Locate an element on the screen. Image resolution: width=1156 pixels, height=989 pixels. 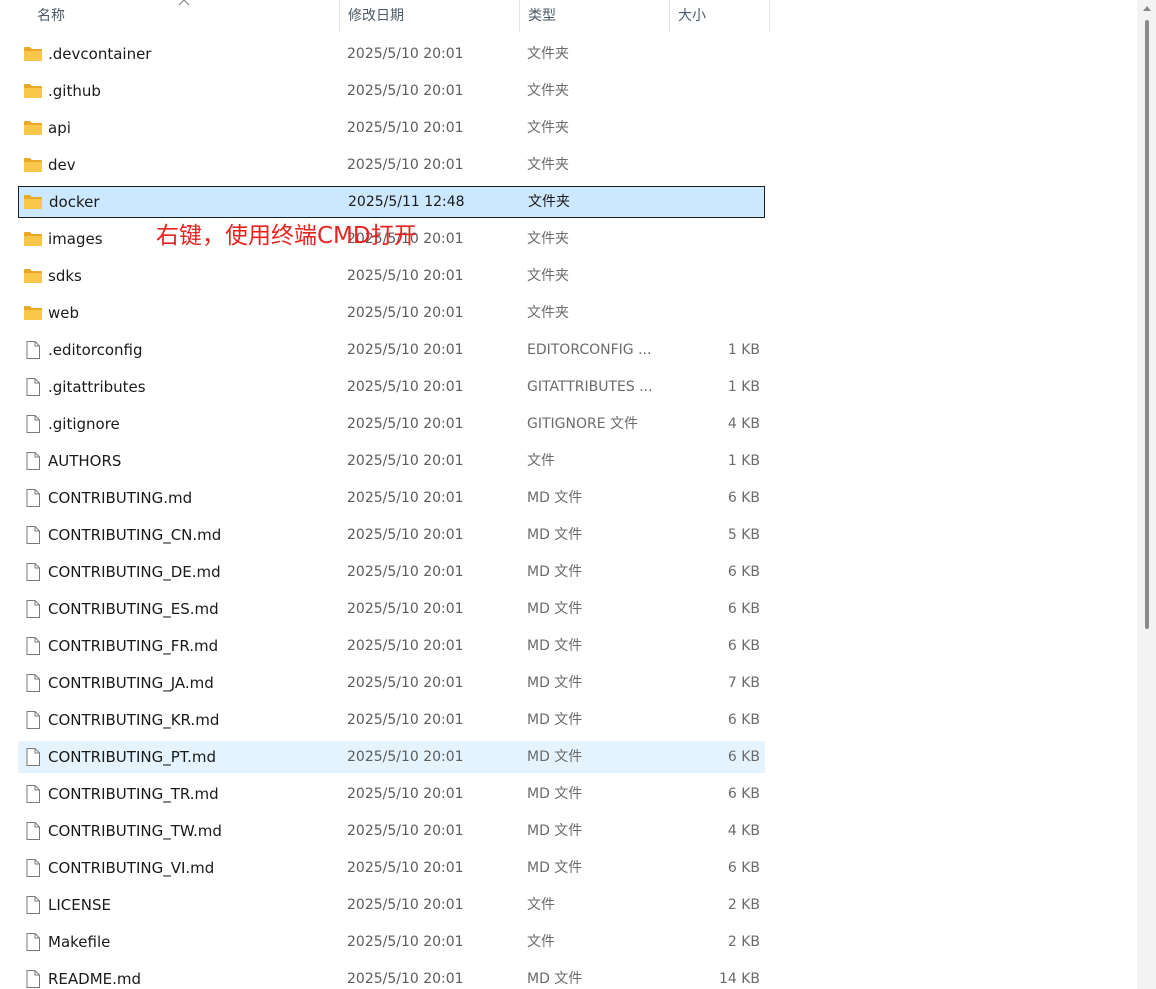
annotation-text: 右键，使用终端CMD打开 is located at coordinates (286, 236).